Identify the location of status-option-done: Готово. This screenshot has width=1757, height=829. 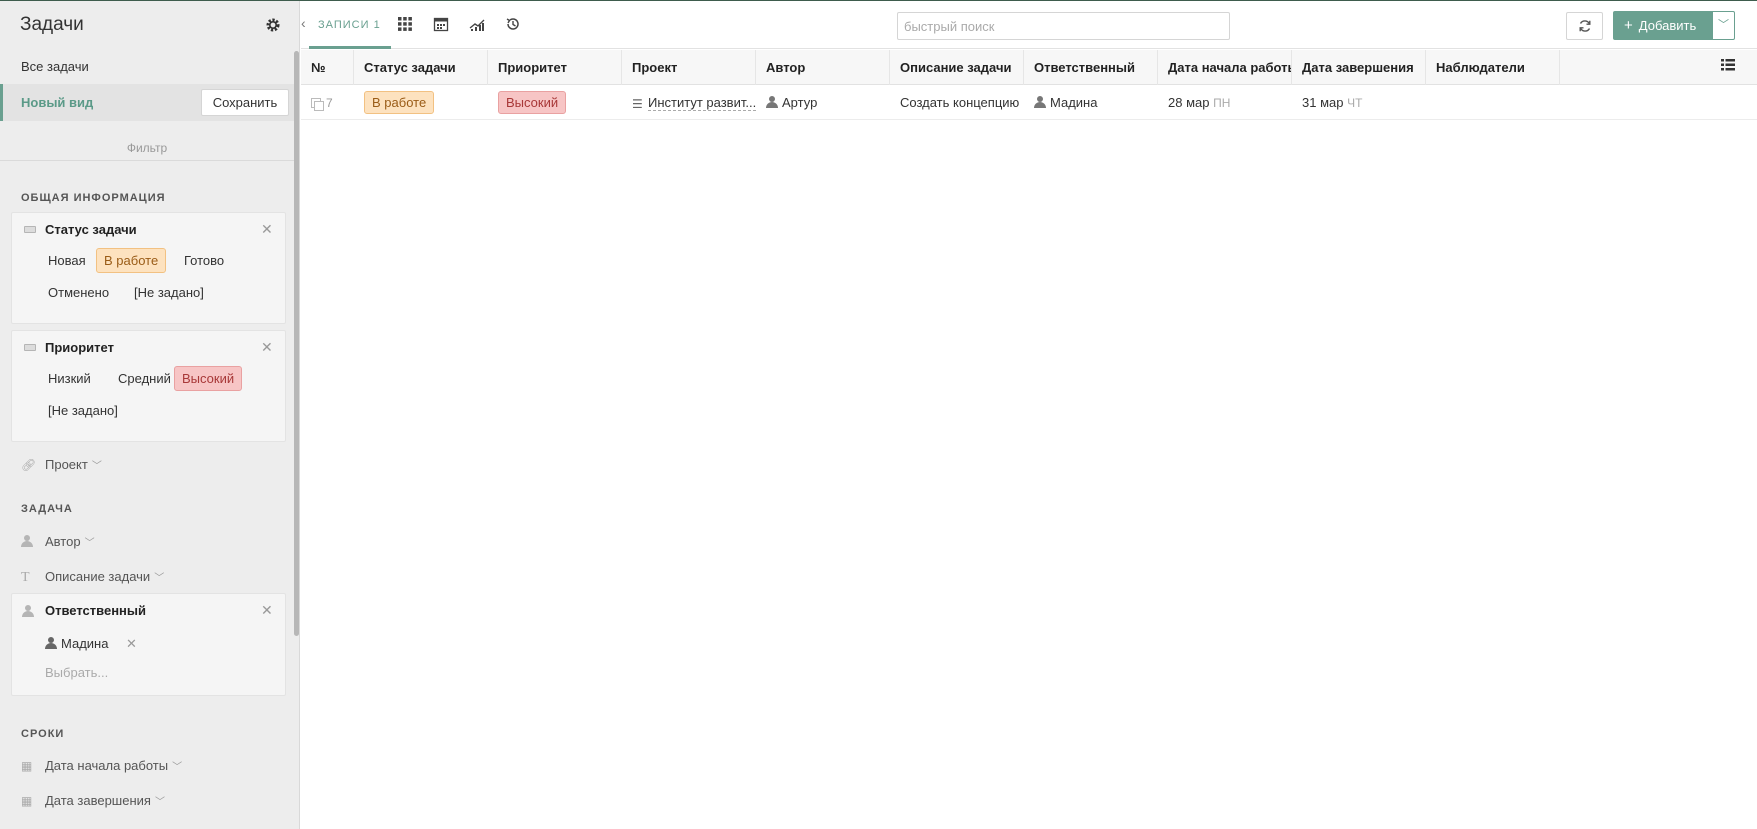
(204, 260).